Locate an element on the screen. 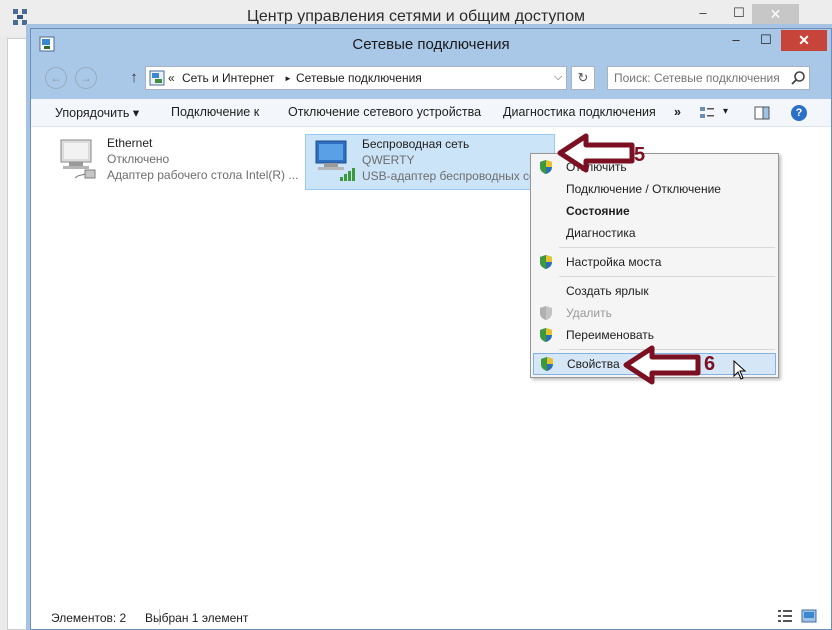 This screenshot has width=832, height=630. search-box is located at coordinates (708, 78).